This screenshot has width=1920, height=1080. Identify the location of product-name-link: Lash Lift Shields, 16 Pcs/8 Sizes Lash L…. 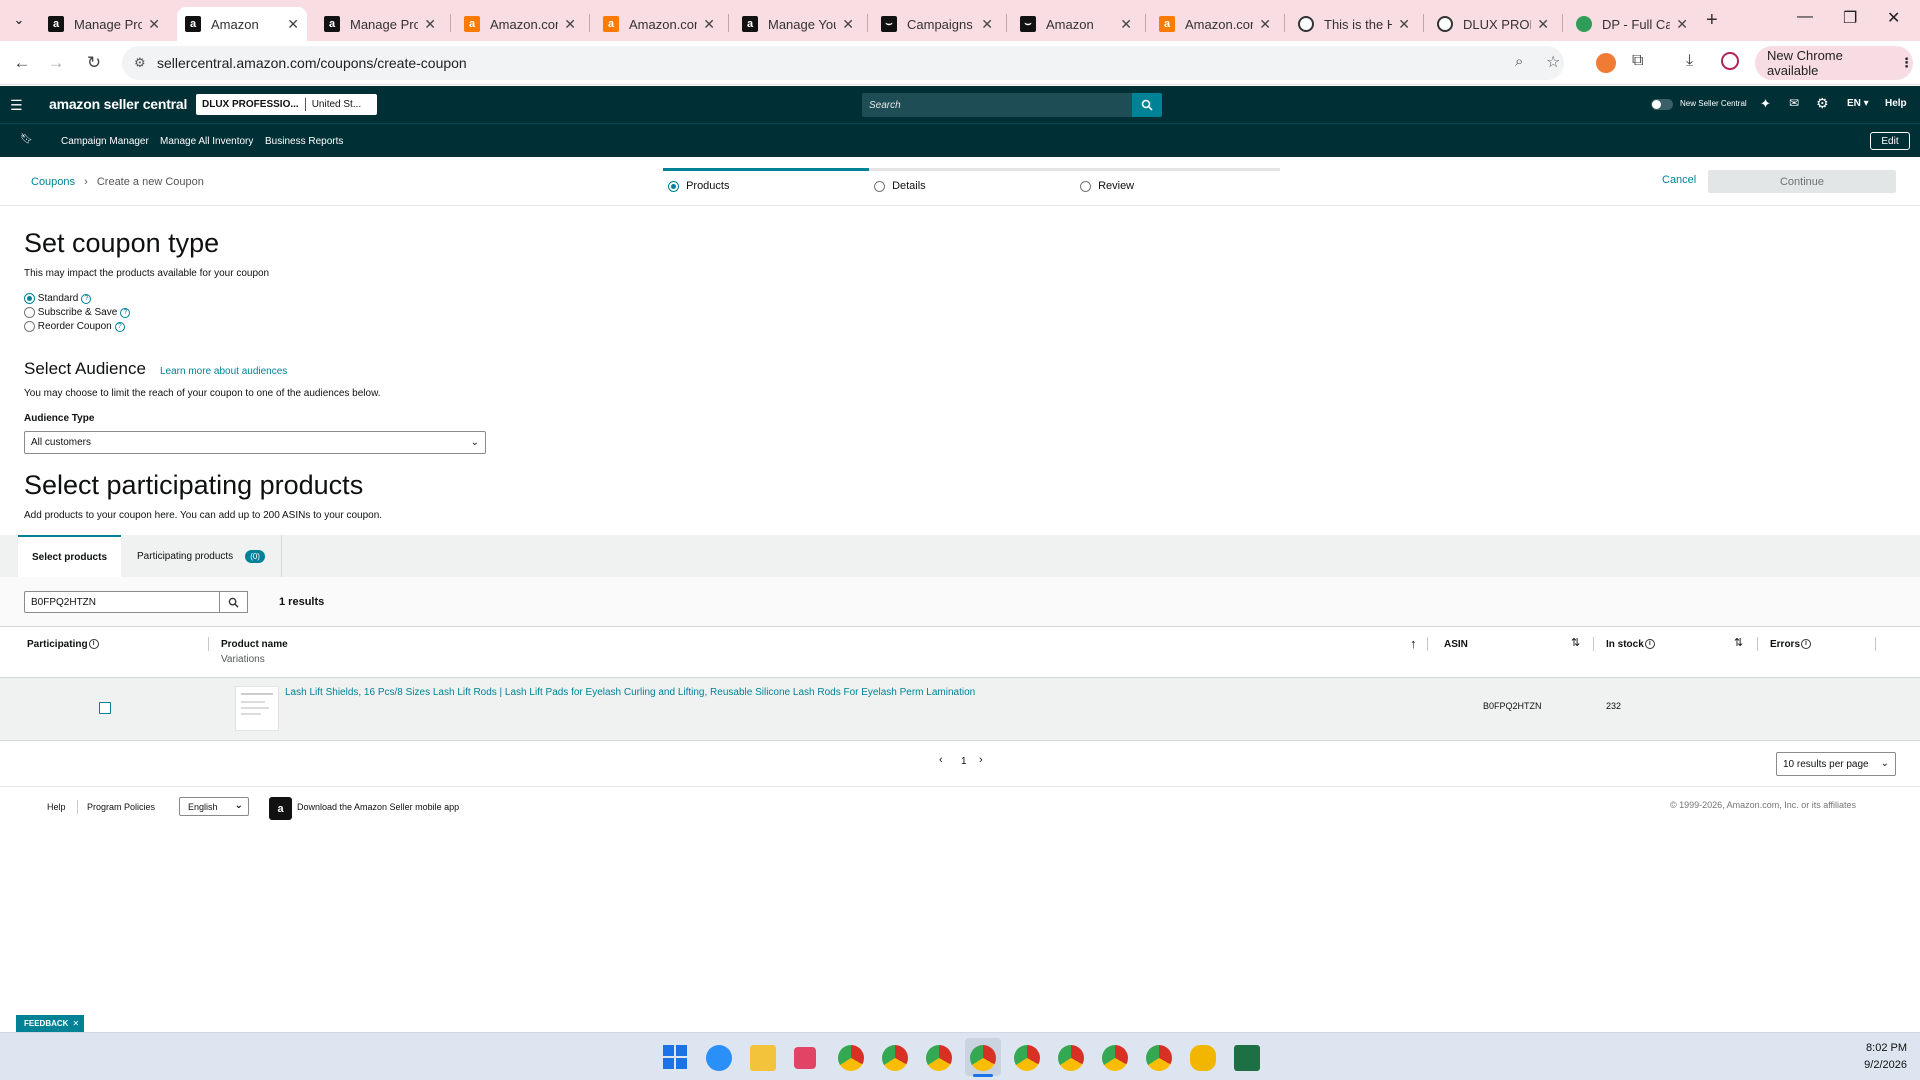
(630, 692).